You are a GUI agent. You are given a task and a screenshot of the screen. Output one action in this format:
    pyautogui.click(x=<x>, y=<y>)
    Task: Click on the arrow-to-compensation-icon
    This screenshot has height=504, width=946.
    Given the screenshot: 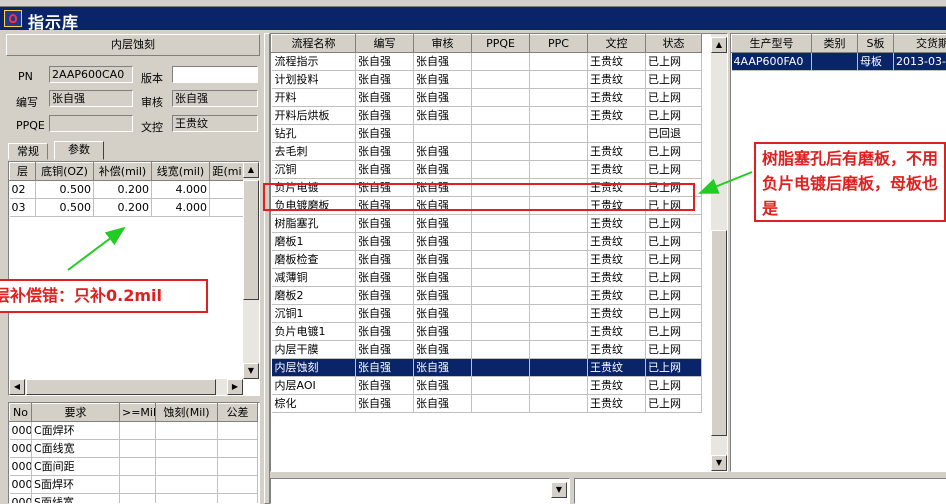 What is the action you would take?
    pyautogui.click(x=96, y=249)
    